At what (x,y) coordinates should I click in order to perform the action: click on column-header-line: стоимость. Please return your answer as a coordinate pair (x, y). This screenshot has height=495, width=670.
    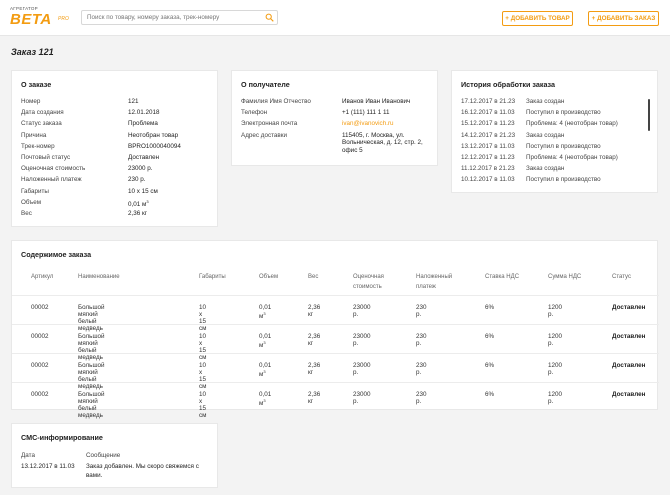
    Looking at the image, I should click on (367, 287).